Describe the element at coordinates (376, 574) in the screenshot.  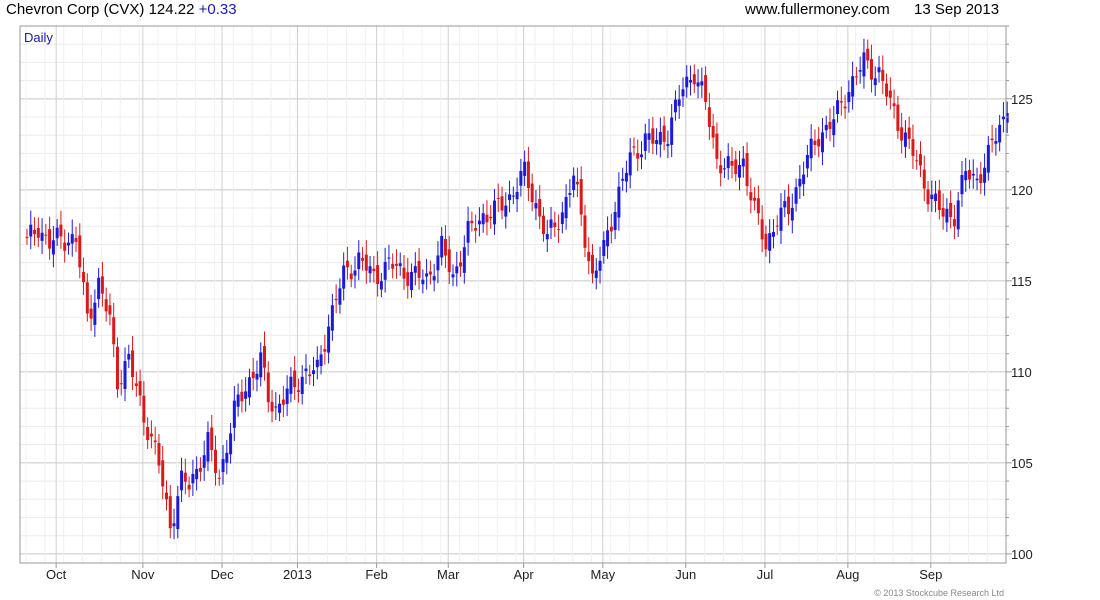
I see `x-tick-label: Feb` at that location.